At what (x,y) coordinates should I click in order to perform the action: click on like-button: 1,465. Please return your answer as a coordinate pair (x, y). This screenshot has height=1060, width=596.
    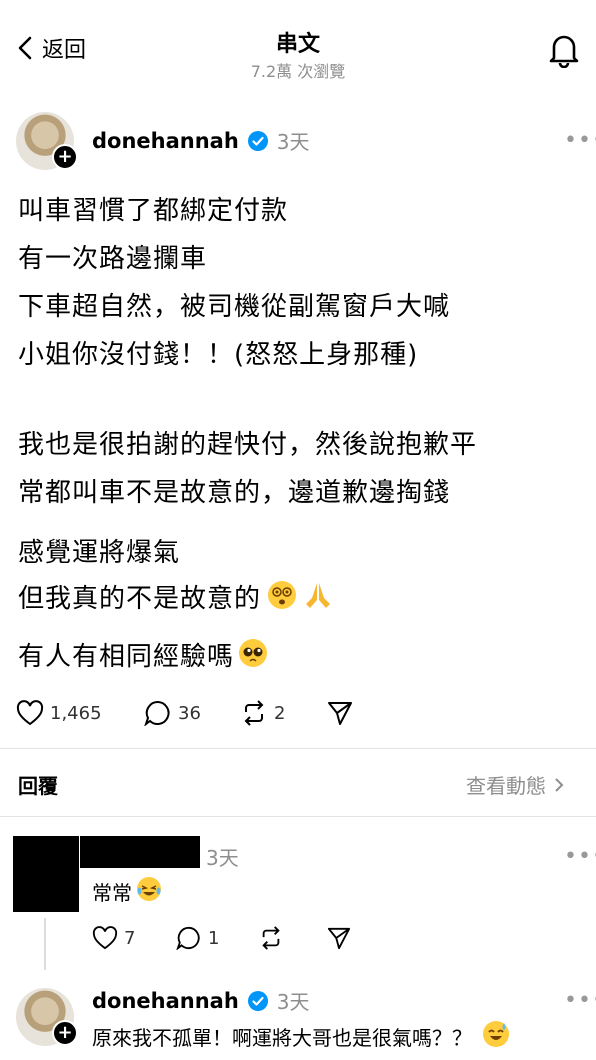
    Looking at the image, I should click on (59, 713).